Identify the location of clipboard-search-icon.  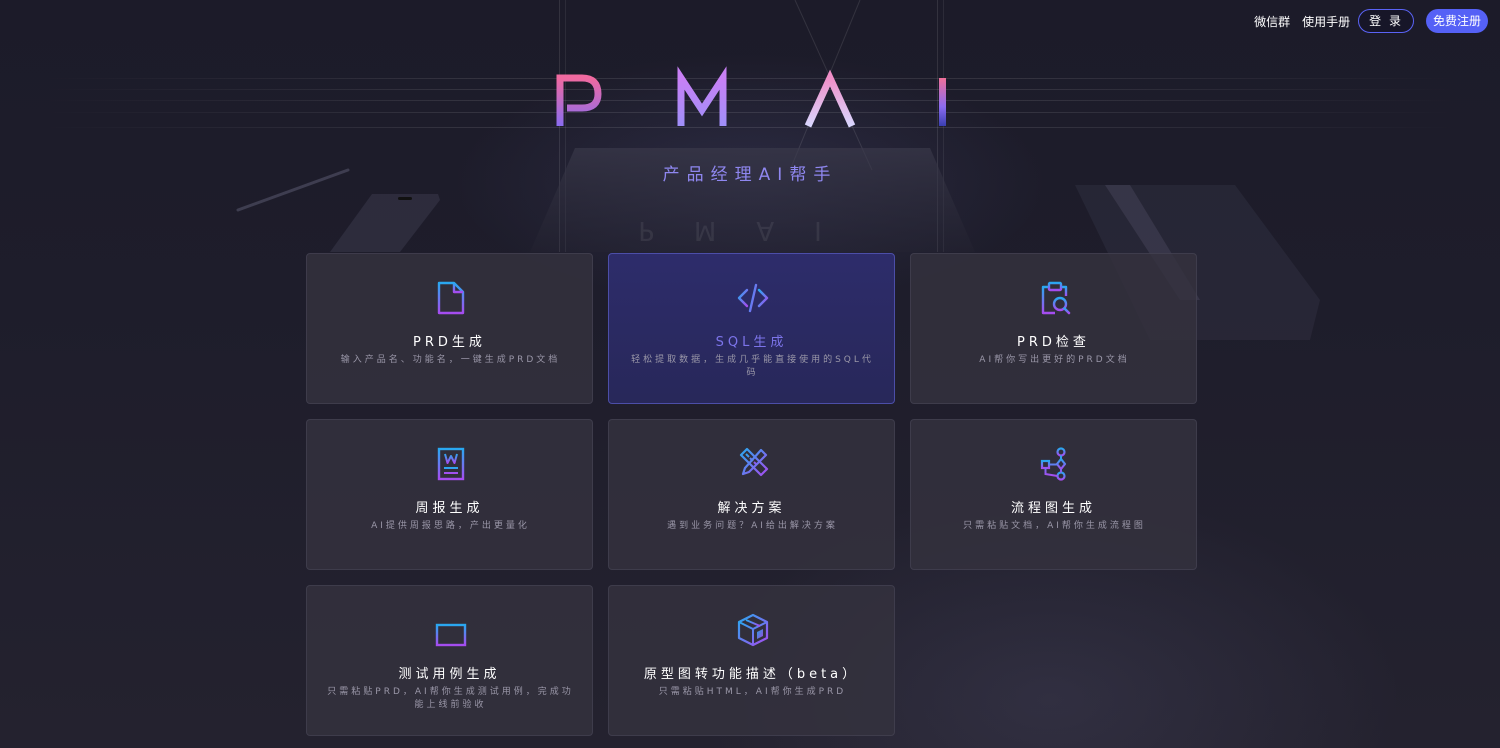
(1056, 298).